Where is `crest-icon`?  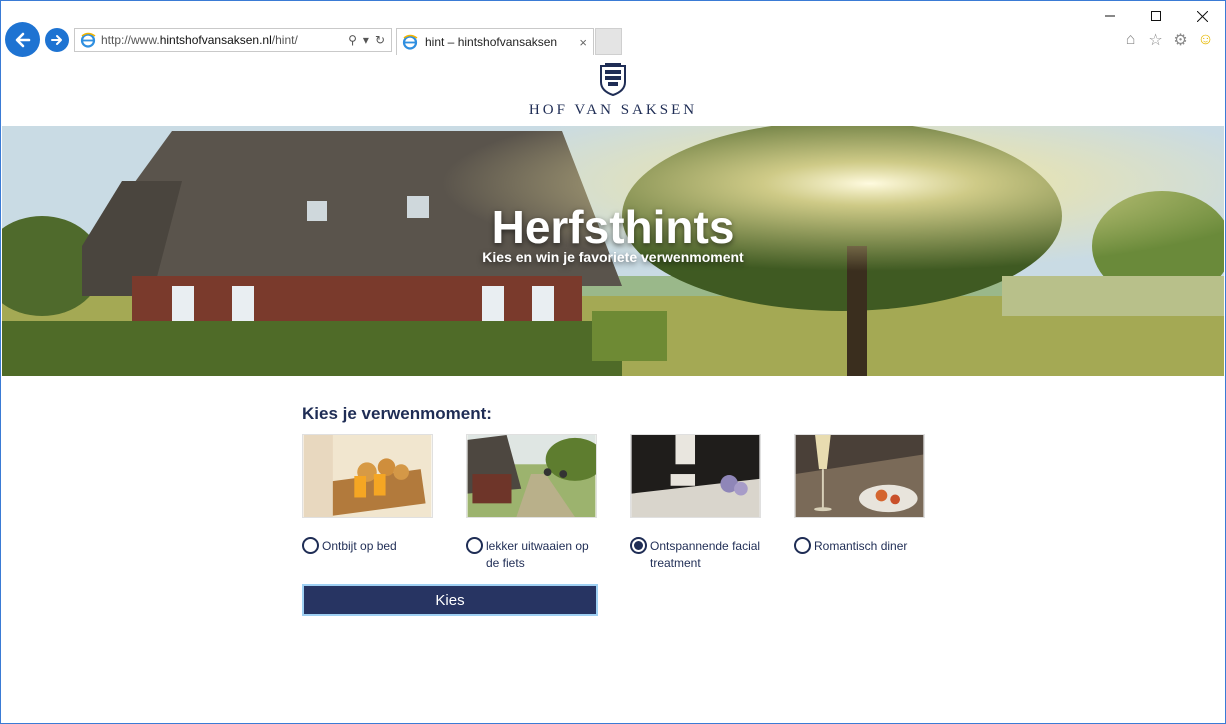
crest-icon is located at coordinates (613, 79).